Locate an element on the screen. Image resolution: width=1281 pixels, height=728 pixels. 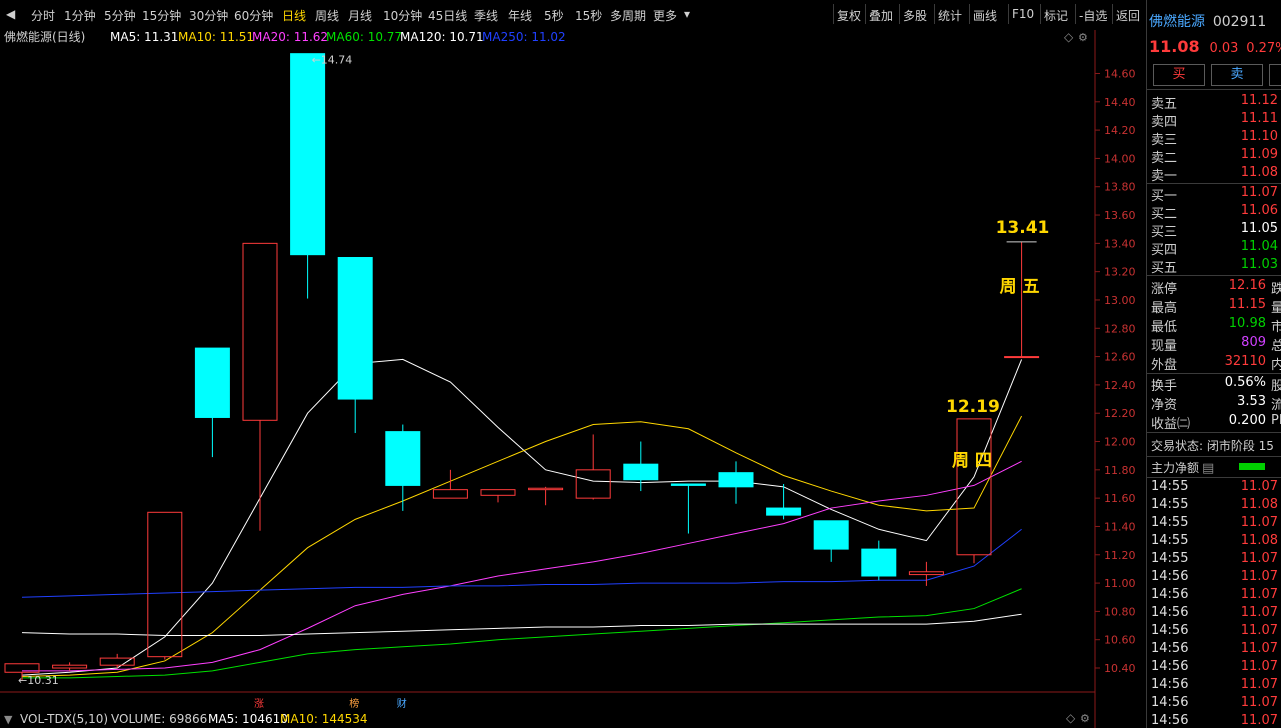
diamond-icon: ◇ is located at coordinates (1069, 37).